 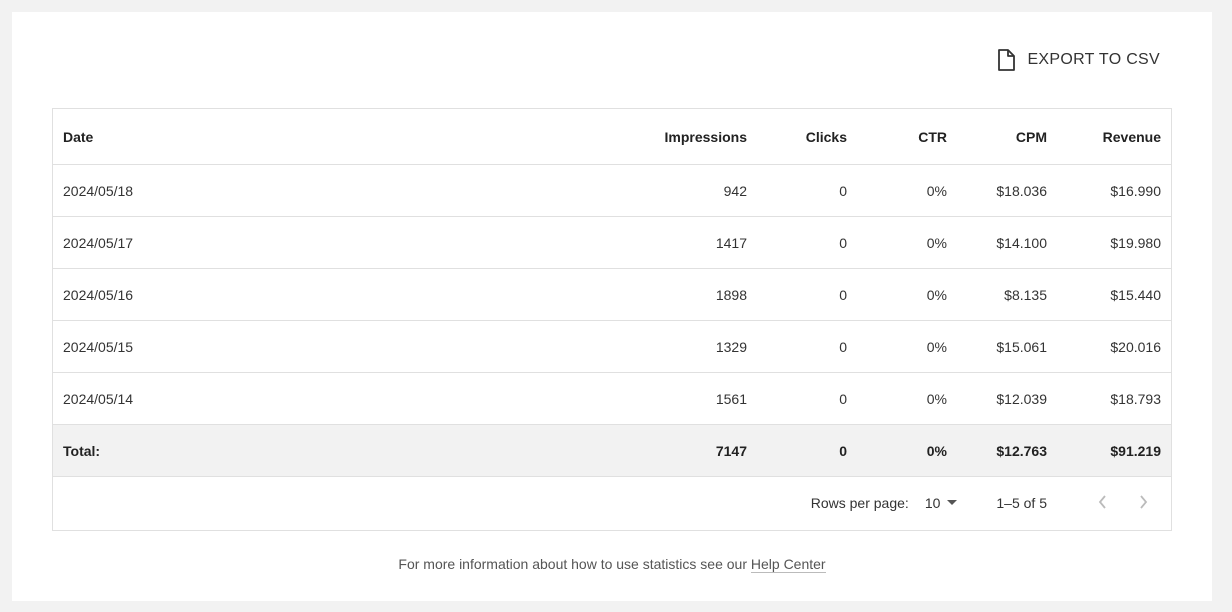 I want to click on table-header-row: Date Impressions Clicks CTR CPM Revenue, so click(x=612, y=137).